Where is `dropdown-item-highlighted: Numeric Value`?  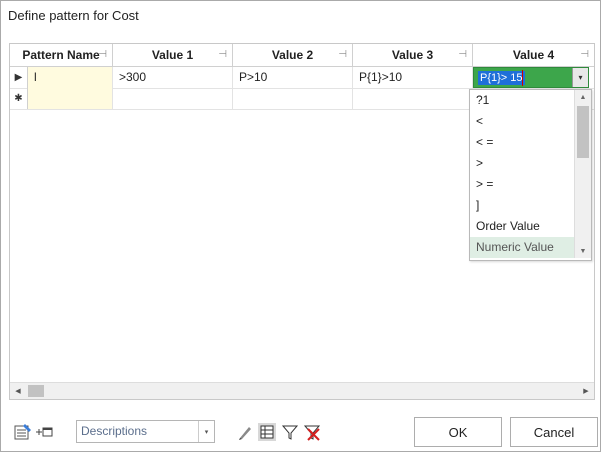 dropdown-item-highlighted: Numeric Value is located at coordinates (522, 247).